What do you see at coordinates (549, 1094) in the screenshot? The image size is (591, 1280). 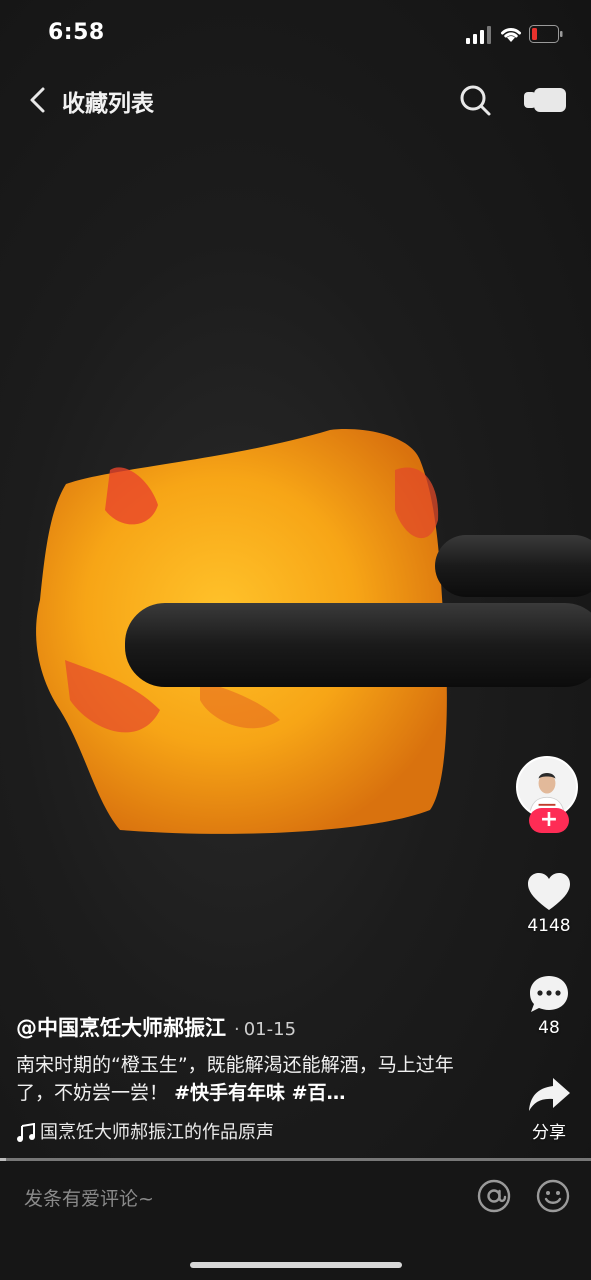 I see `share-arrow-icon` at bounding box center [549, 1094].